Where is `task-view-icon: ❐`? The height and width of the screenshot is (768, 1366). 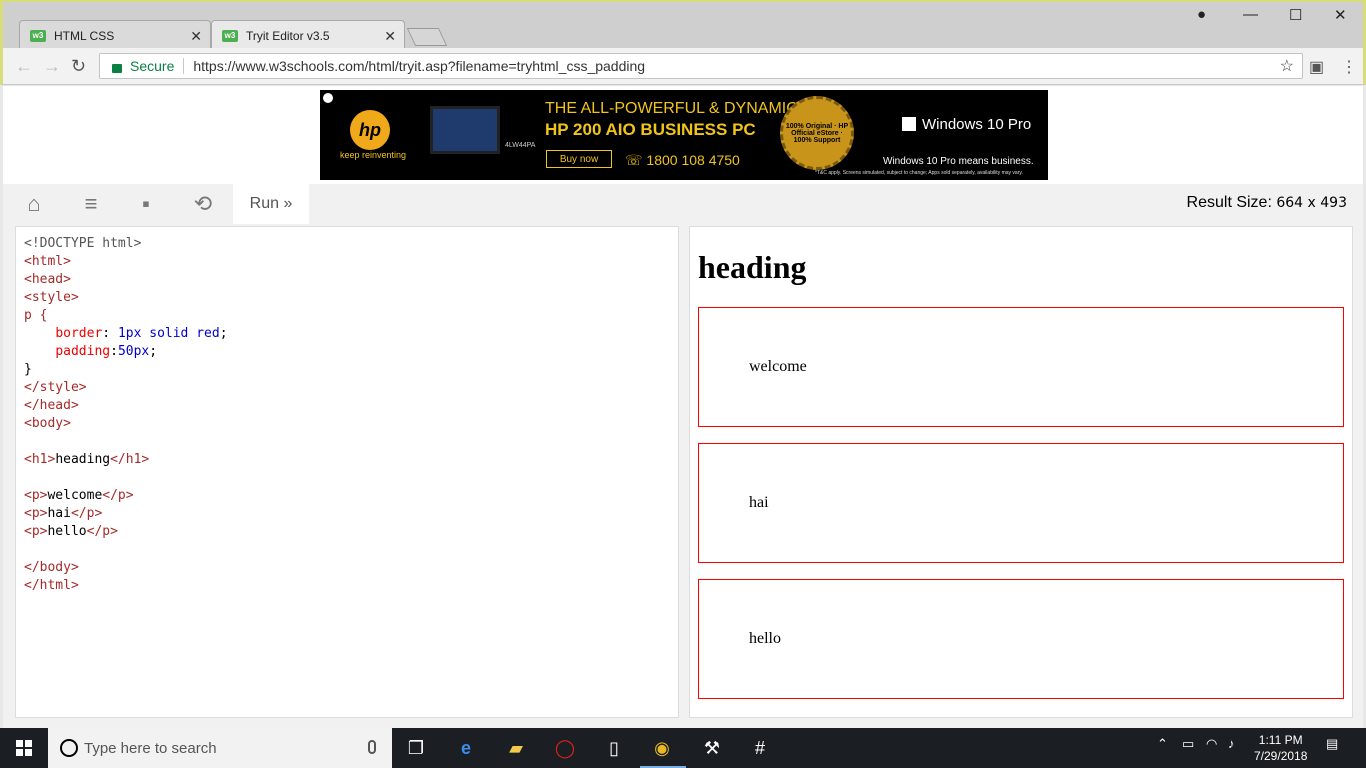 task-view-icon: ❐ is located at coordinates (416, 748).